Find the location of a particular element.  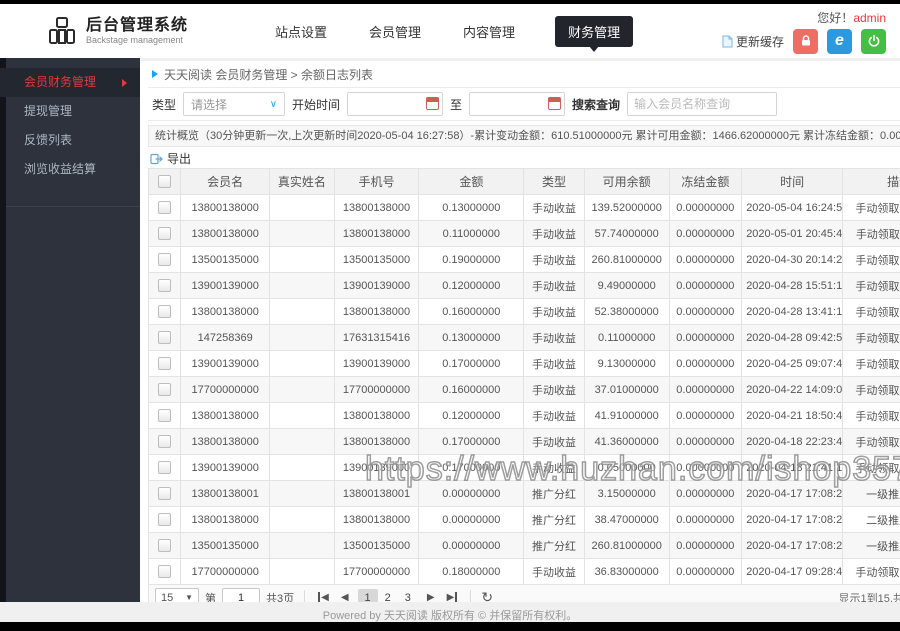

column-header-realname: 真实姓名 is located at coordinates (302, 181).